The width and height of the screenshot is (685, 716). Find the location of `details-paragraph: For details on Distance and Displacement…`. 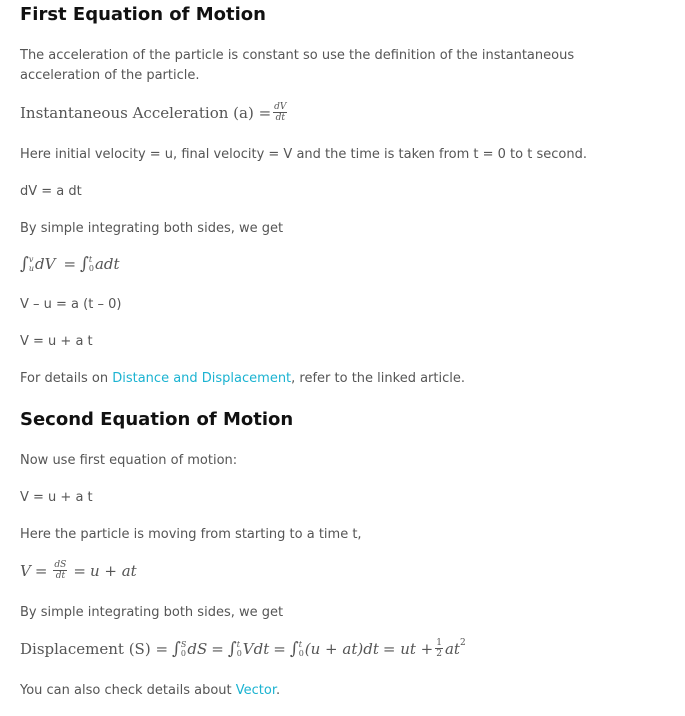

details-paragraph: For details on Distance and Displacement… is located at coordinates (242, 379).